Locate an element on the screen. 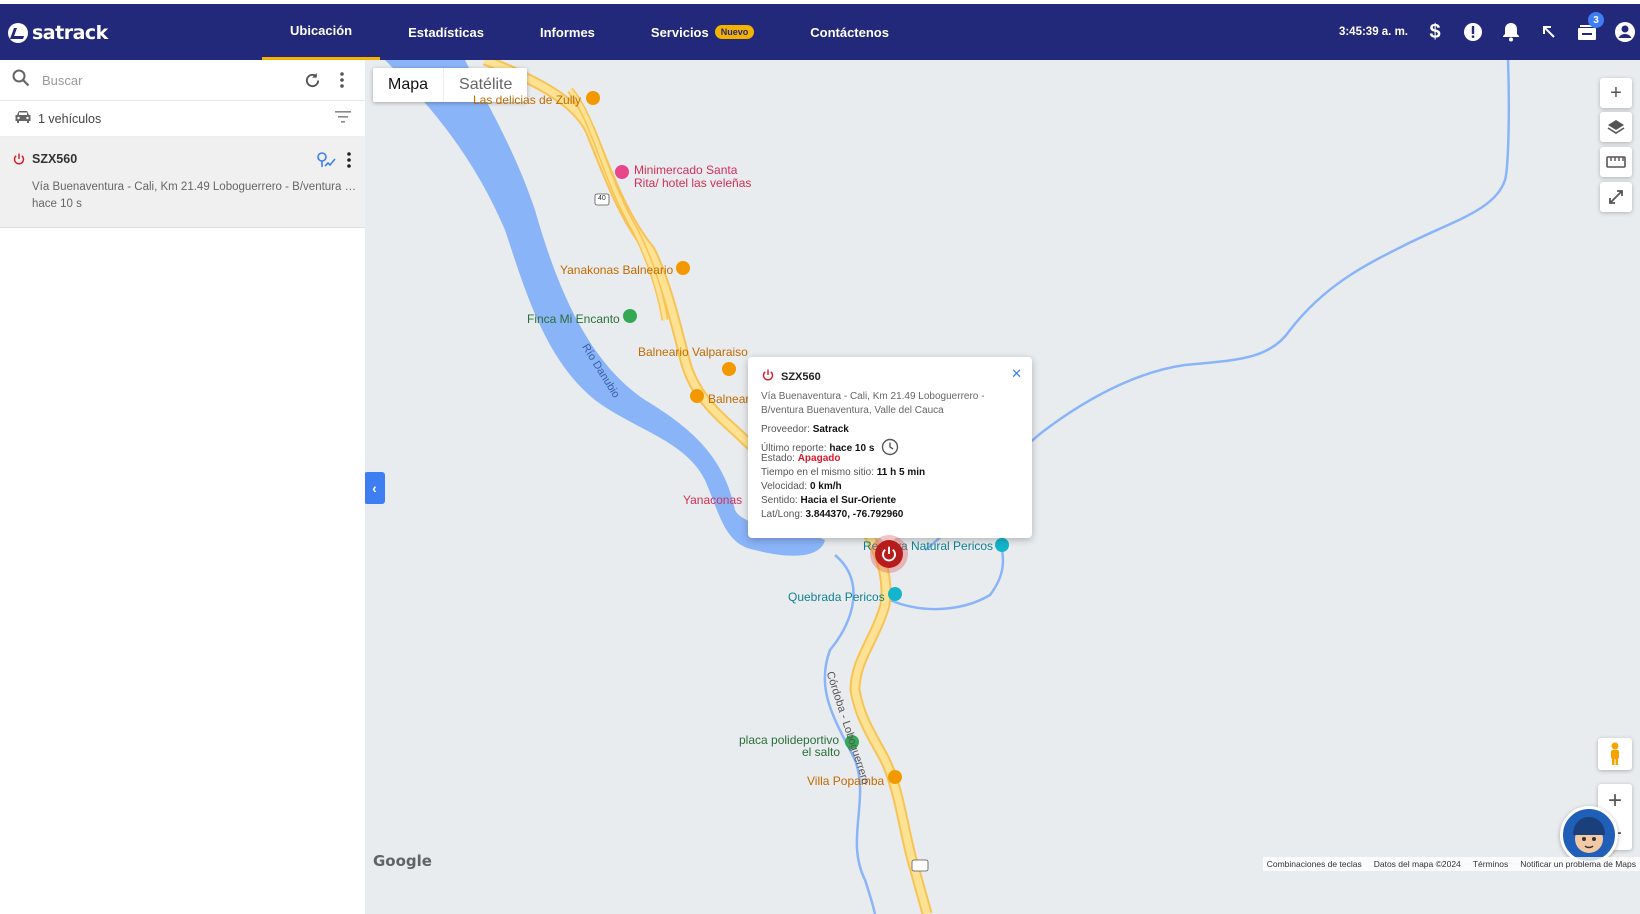 The image size is (1640, 914). label: Sentido: is located at coordinates (779, 500).